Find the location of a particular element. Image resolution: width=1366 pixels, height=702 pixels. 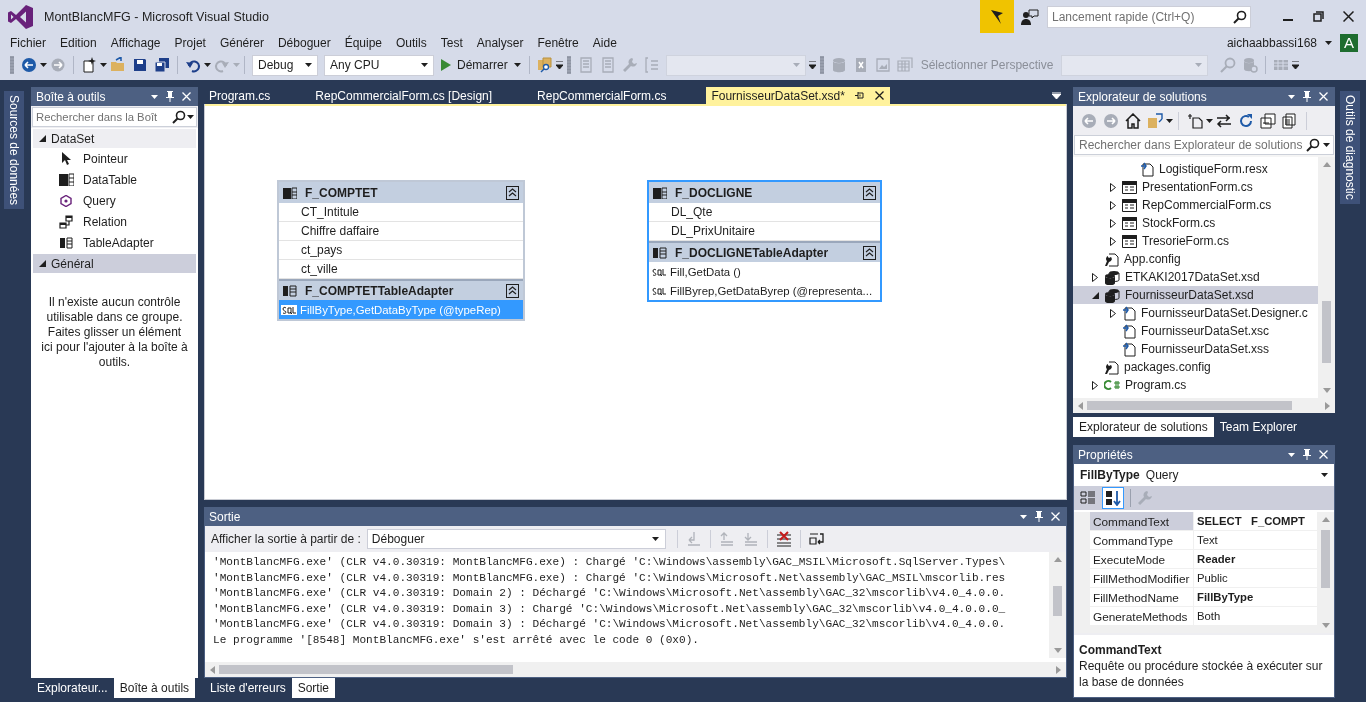

tree-item: ETKAKI2017DataSet.xsd is located at coordinates (1195, 277).